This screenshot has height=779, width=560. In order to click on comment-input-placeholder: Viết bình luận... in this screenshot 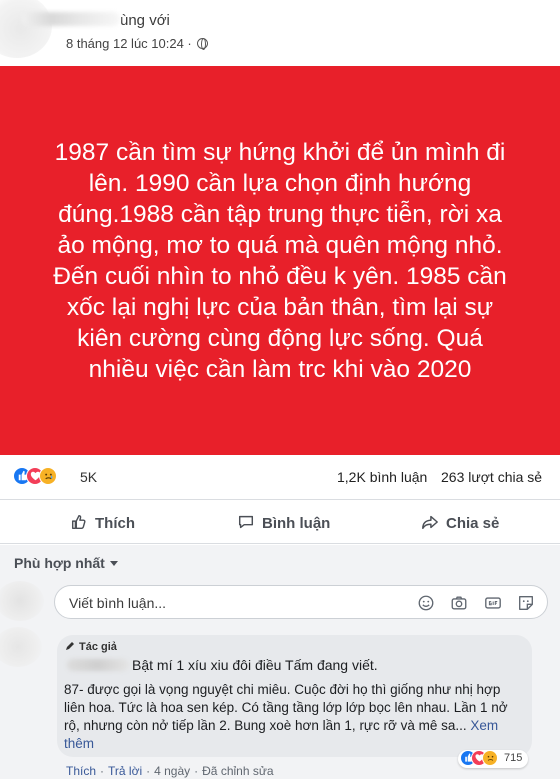, I will do `click(118, 603)`.